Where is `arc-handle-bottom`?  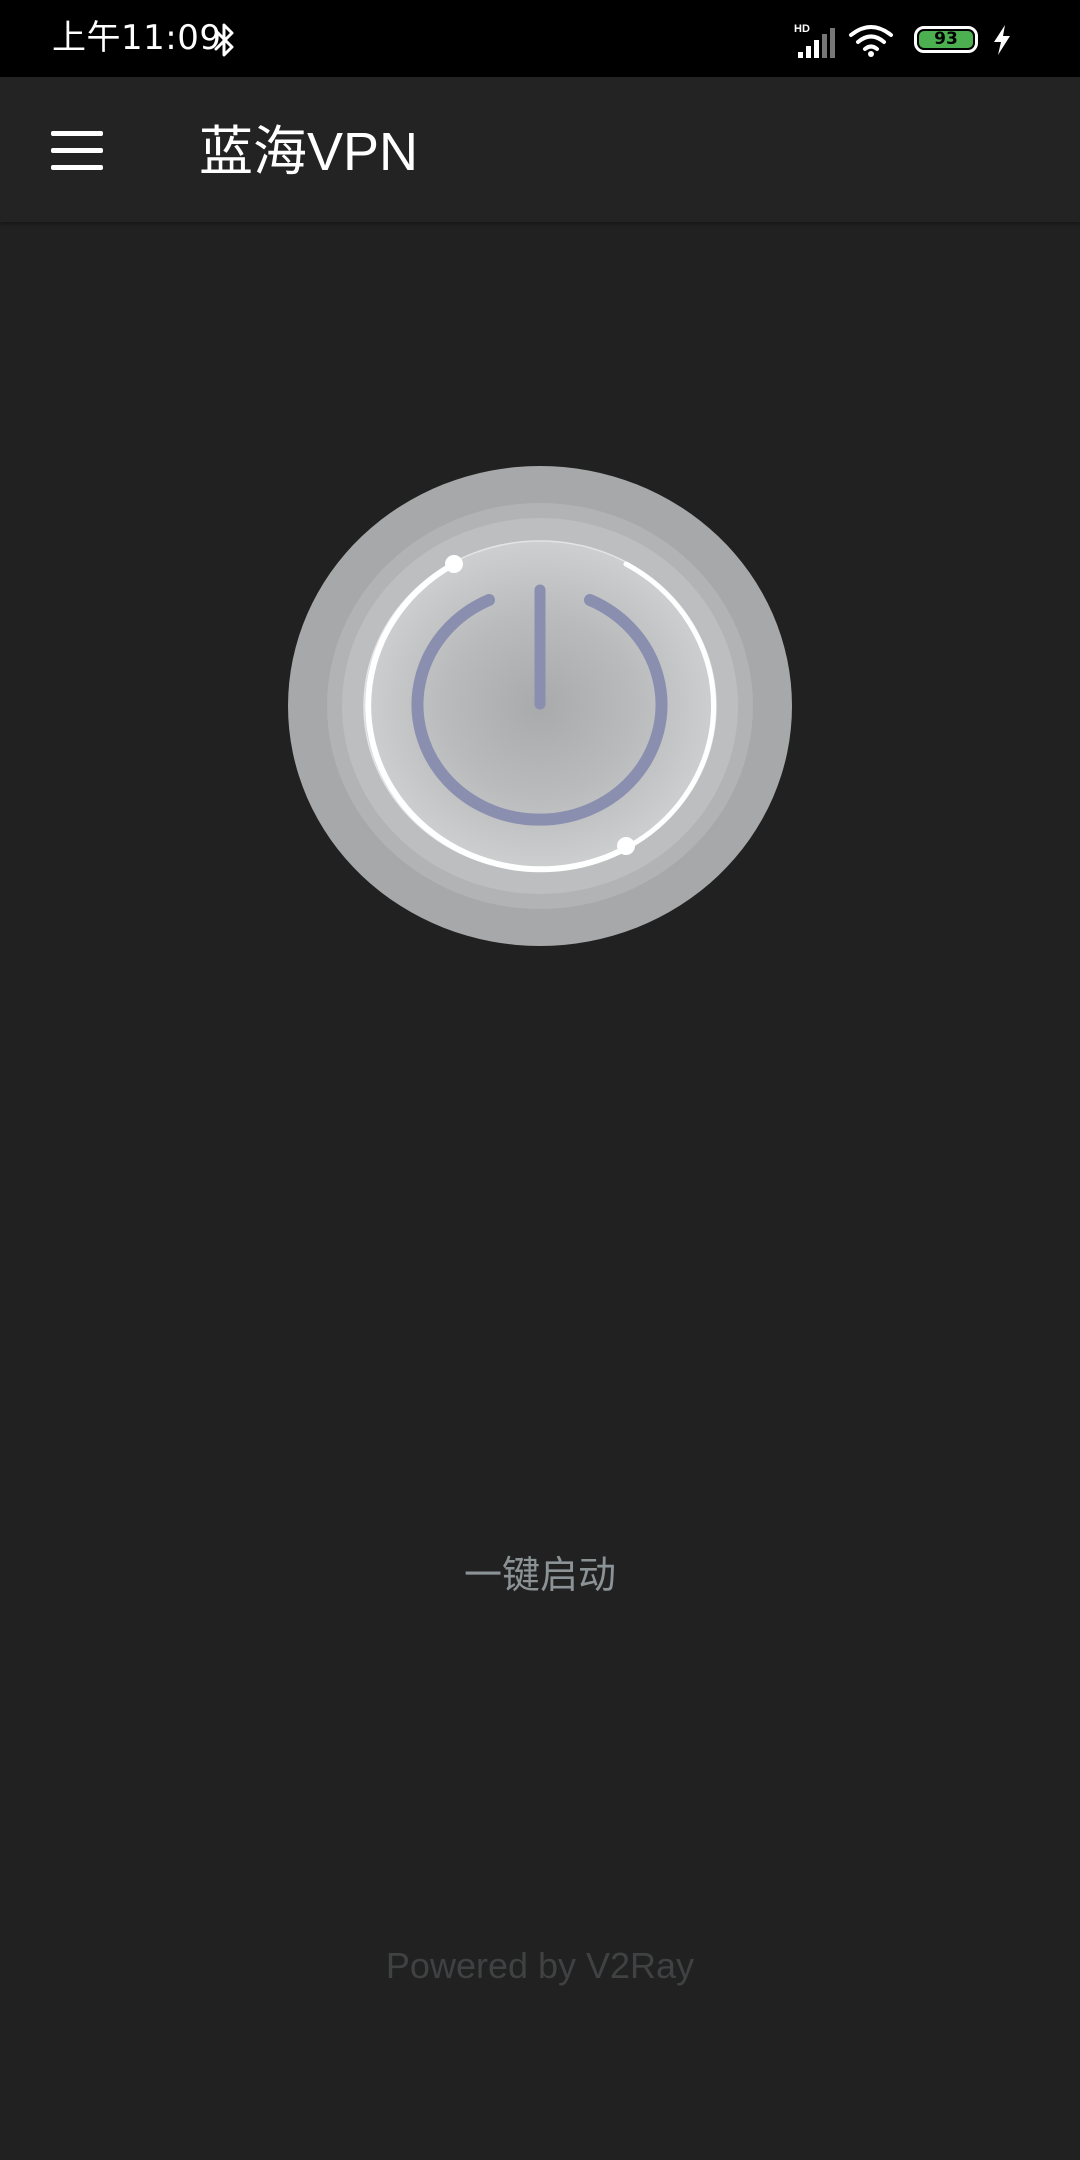 arc-handle-bottom is located at coordinates (626, 846).